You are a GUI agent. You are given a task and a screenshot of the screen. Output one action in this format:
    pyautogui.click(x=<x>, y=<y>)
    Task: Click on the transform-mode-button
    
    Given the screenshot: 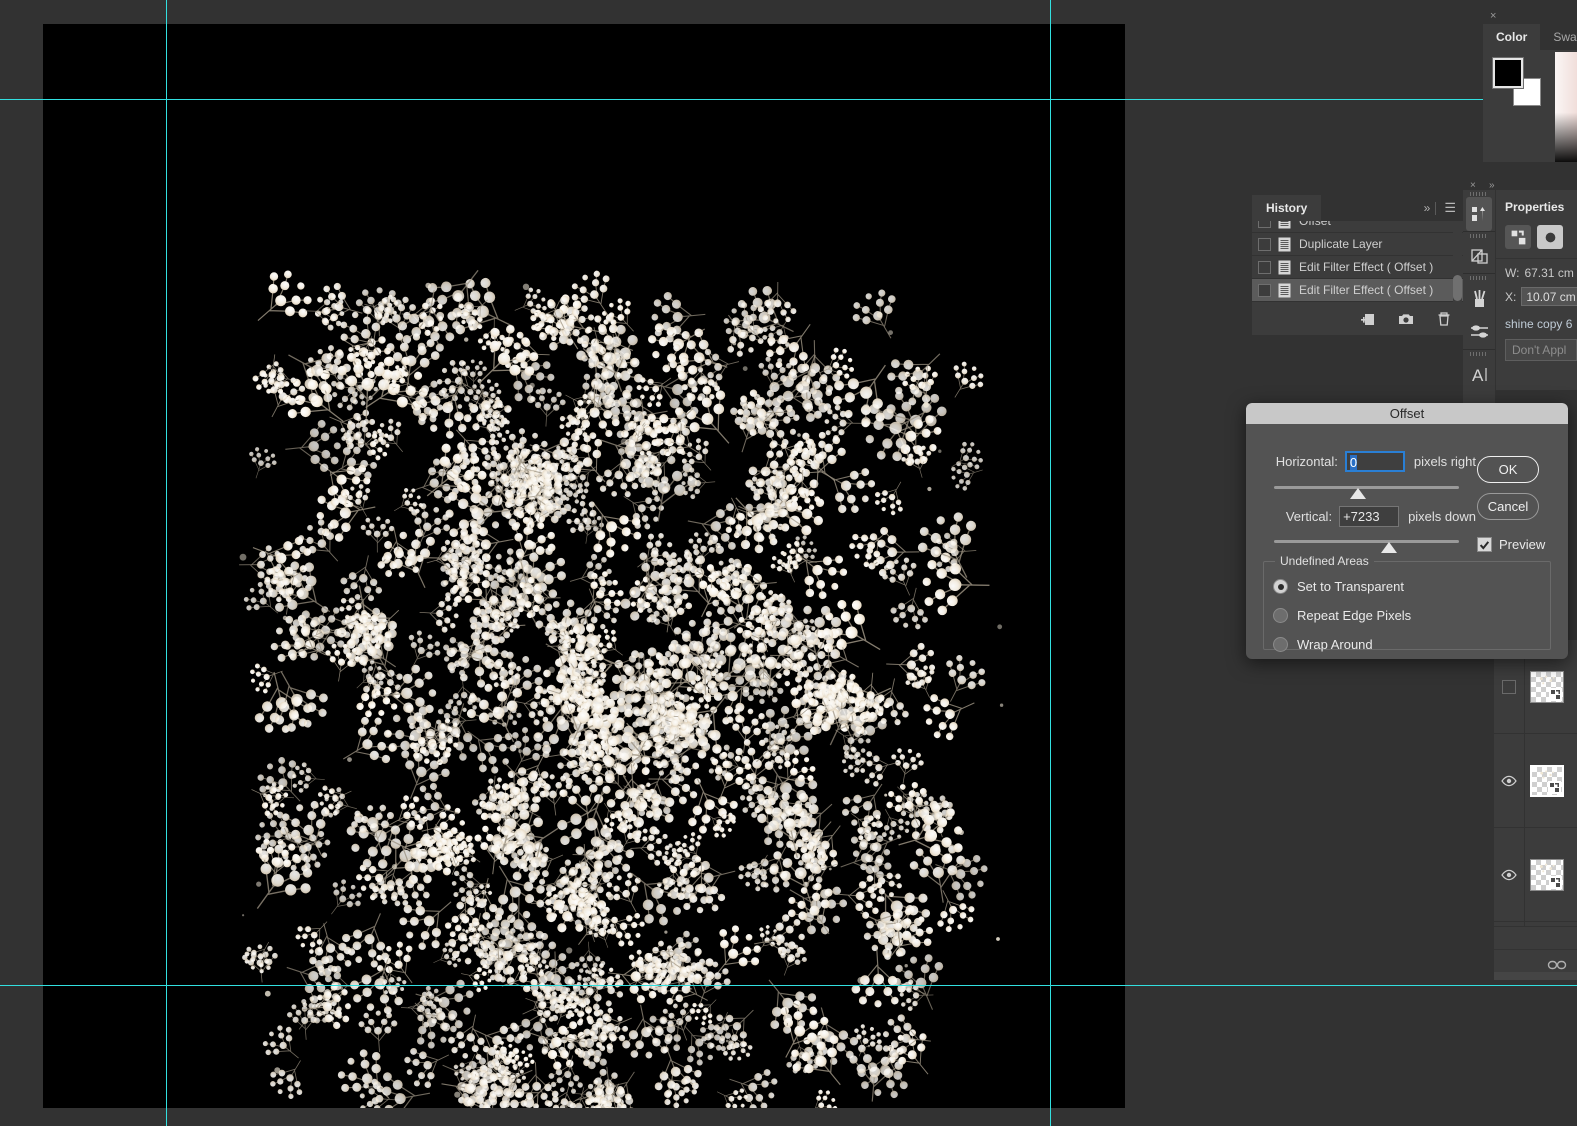 What is the action you would take?
    pyautogui.click(x=1518, y=237)
    